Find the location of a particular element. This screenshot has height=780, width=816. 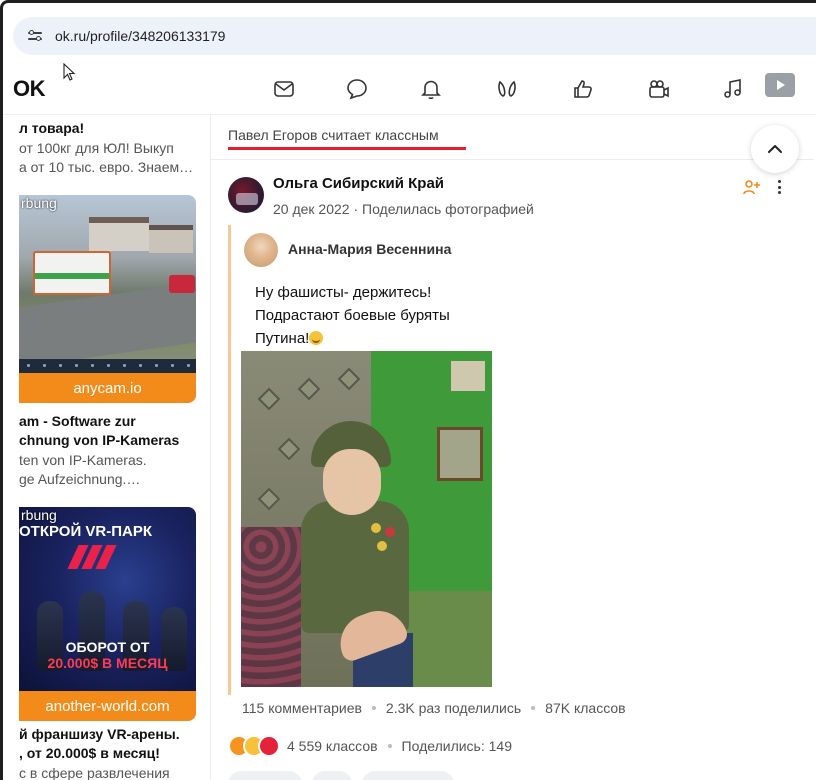

reactions-count: 4 559 классов is located at coordinates (332, 746).